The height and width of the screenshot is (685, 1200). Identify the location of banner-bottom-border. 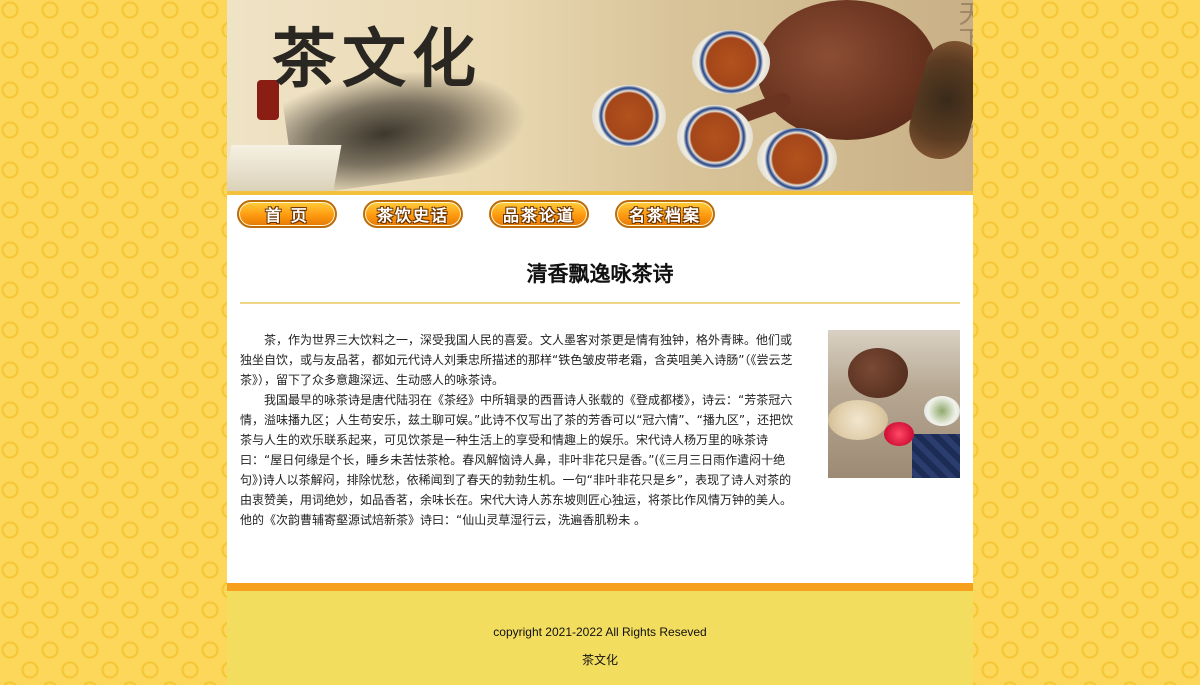
(600, 193).